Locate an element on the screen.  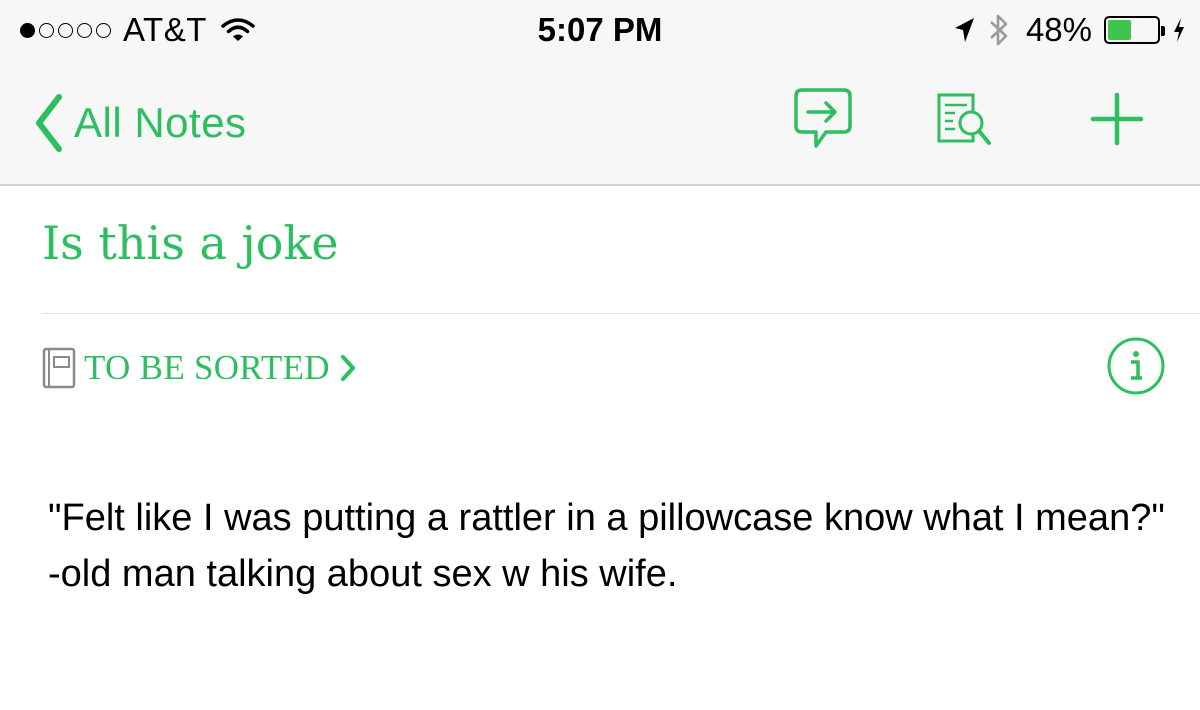
chevron-right-icon is located at coordinates (347, 368).